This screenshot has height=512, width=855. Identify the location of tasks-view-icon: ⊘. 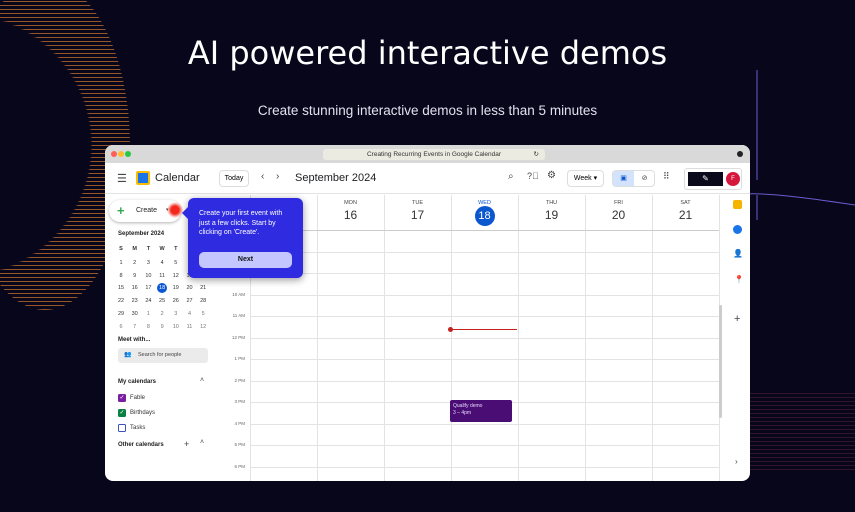
(644, 178).